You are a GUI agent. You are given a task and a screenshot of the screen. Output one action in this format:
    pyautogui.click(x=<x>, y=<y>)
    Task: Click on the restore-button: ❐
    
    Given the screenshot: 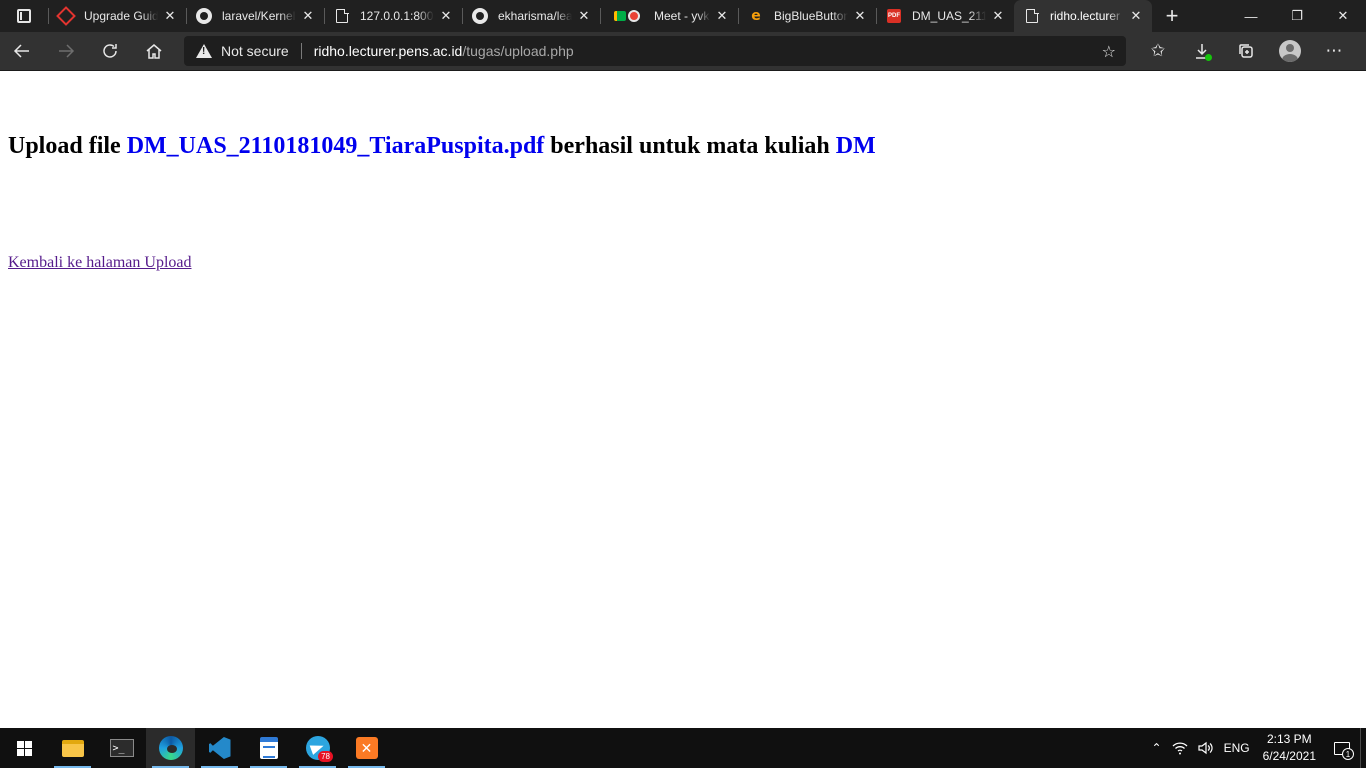 What is the action you would take?
    pyautogui.click(x=1297, y=16)
    